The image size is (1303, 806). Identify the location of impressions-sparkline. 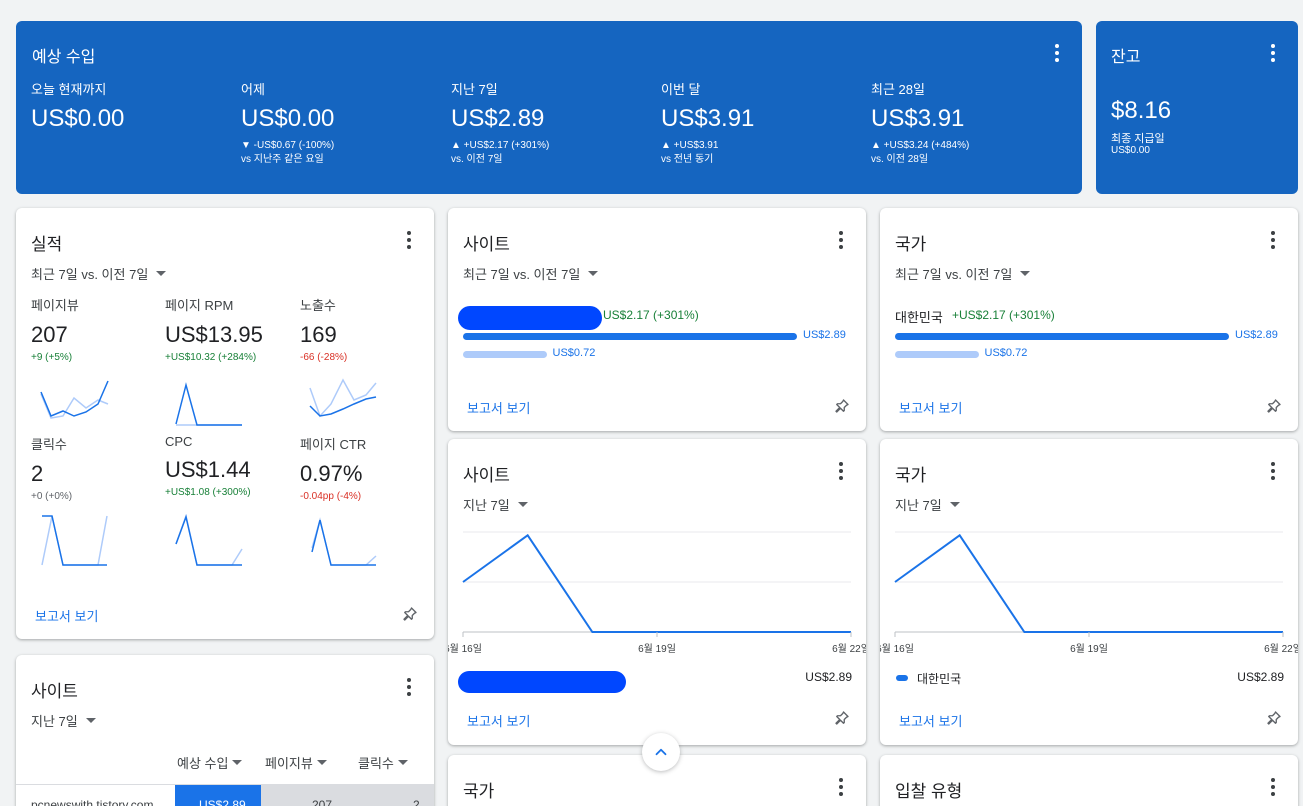
(343, 398).